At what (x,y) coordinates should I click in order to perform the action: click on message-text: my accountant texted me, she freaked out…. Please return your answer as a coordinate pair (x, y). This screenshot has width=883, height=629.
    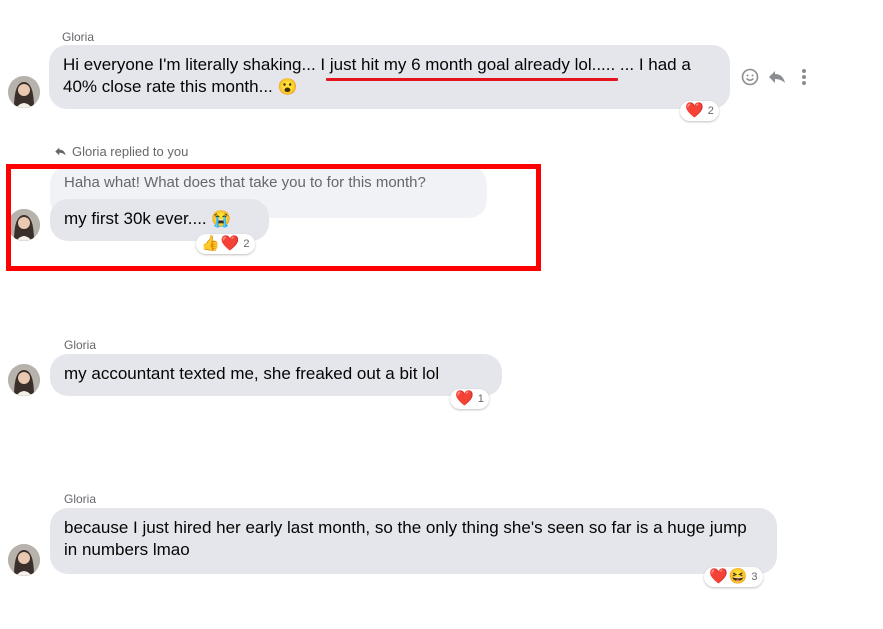
    Looking at the image, I should click on (252, 373).